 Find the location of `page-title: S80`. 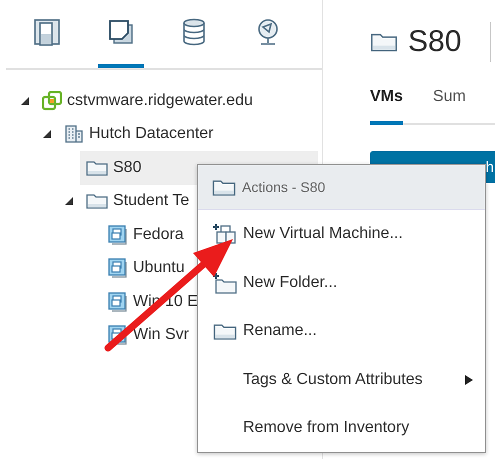

page-title: S80 is located at coordinates (435, 42).